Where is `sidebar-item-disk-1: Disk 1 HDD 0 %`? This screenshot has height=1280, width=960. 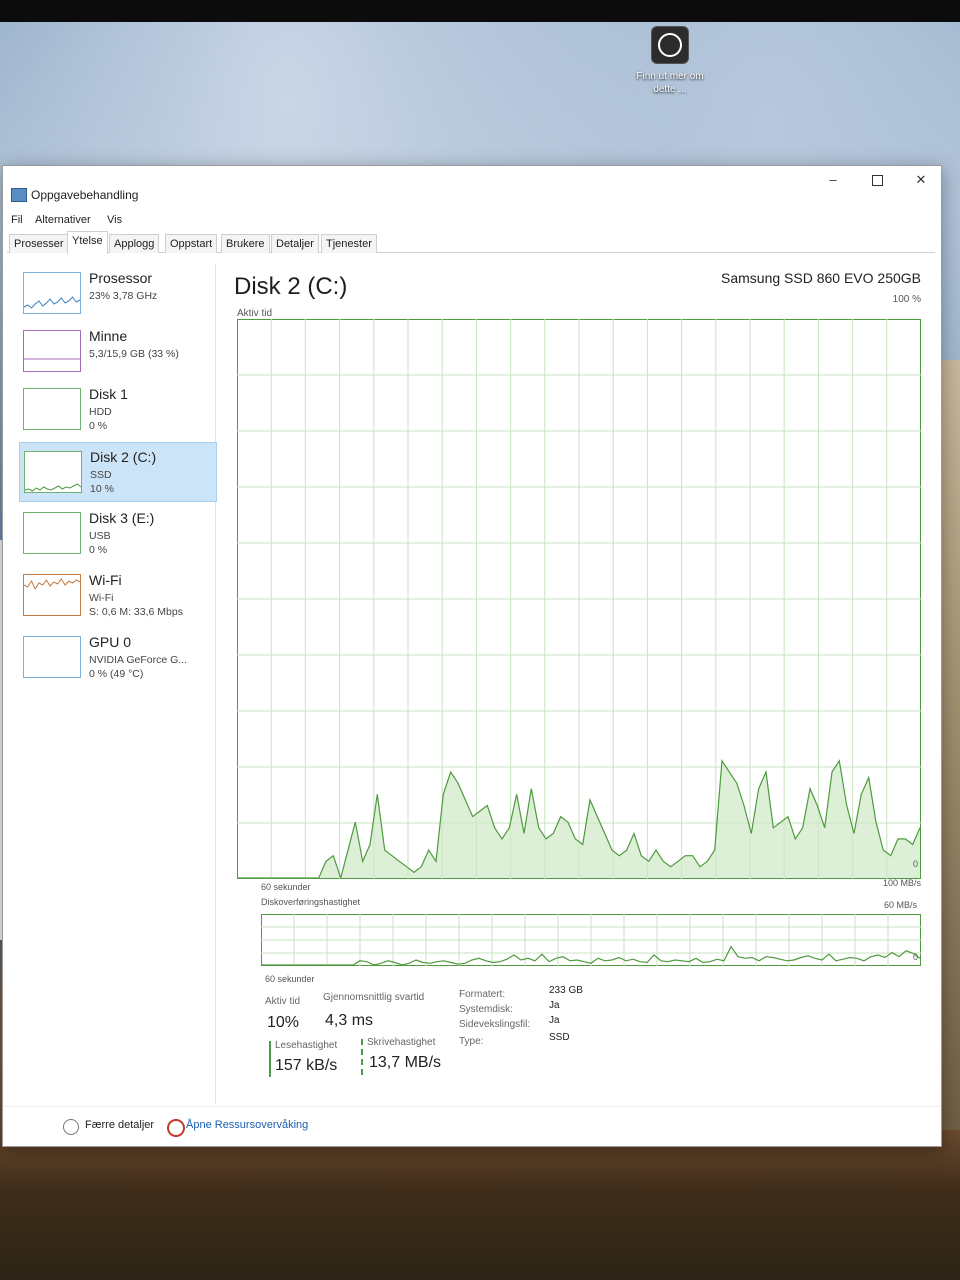 sidebar-item-disk-1: Disk 1 HDD 0 % is located at coordinates (117, 409).